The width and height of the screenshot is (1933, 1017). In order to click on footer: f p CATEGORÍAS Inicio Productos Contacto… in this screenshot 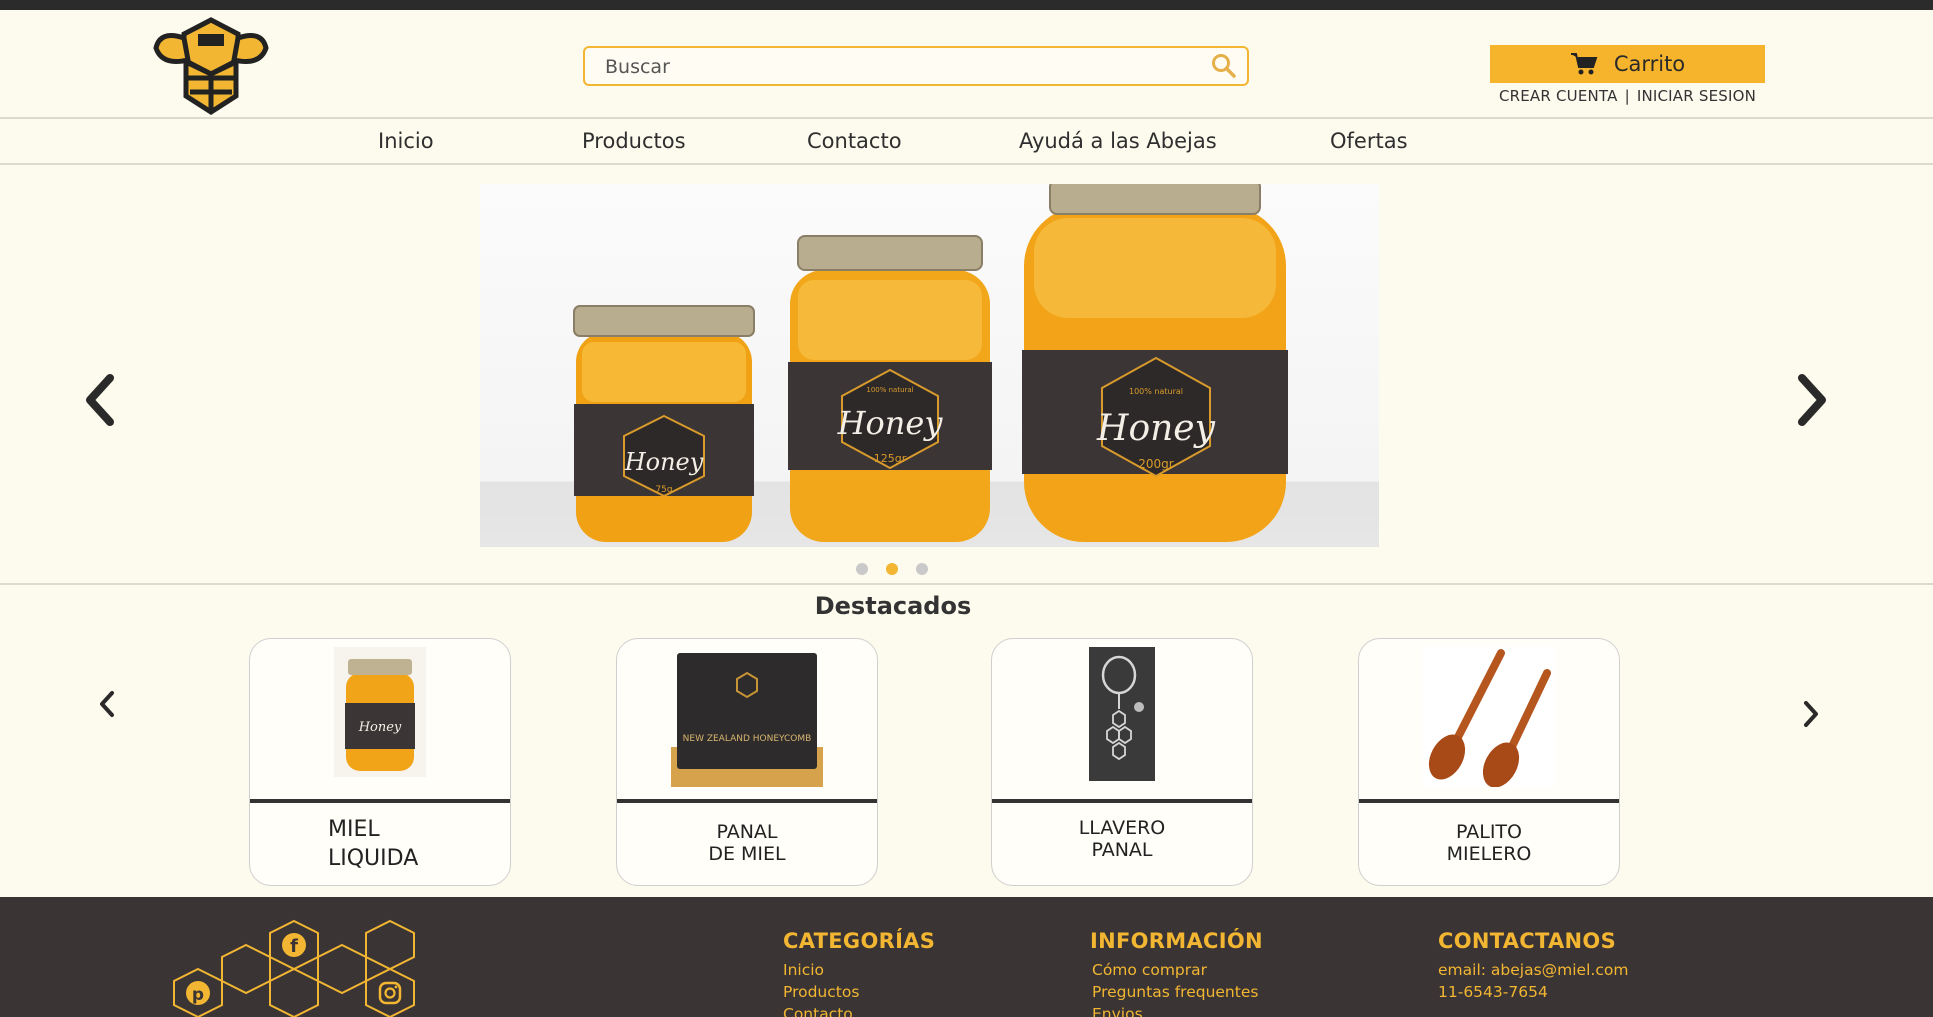, I will do `click(966, 957)`.